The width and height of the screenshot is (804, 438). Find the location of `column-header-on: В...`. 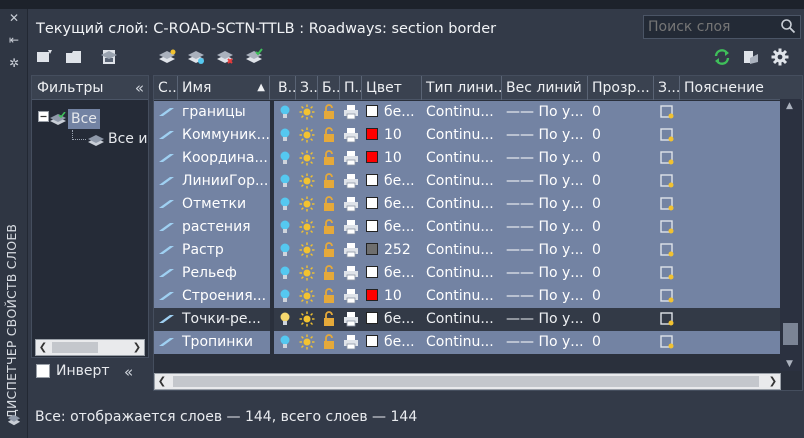

column-header-on: В... is located at coordinates (285, 88).